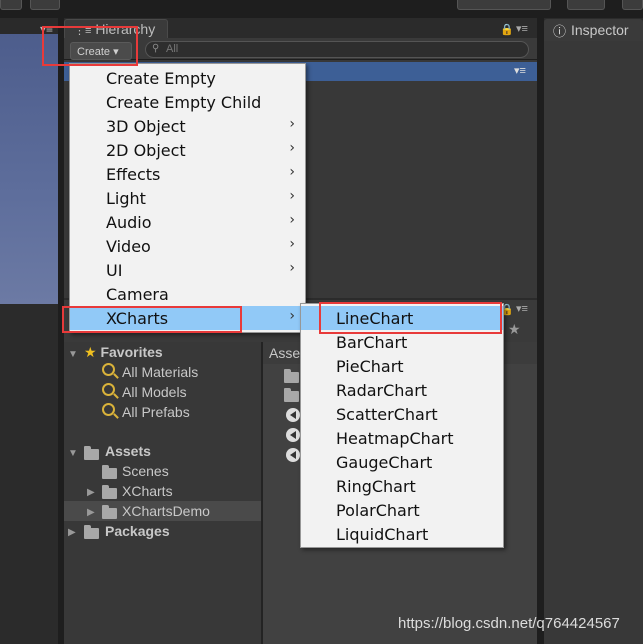 The image size is (643, 644). What do you see at coordinates (187, 150) in the screenshot?
I see `menu-item-2d-object: 2D Object ›` at bounding box center [187, 150].